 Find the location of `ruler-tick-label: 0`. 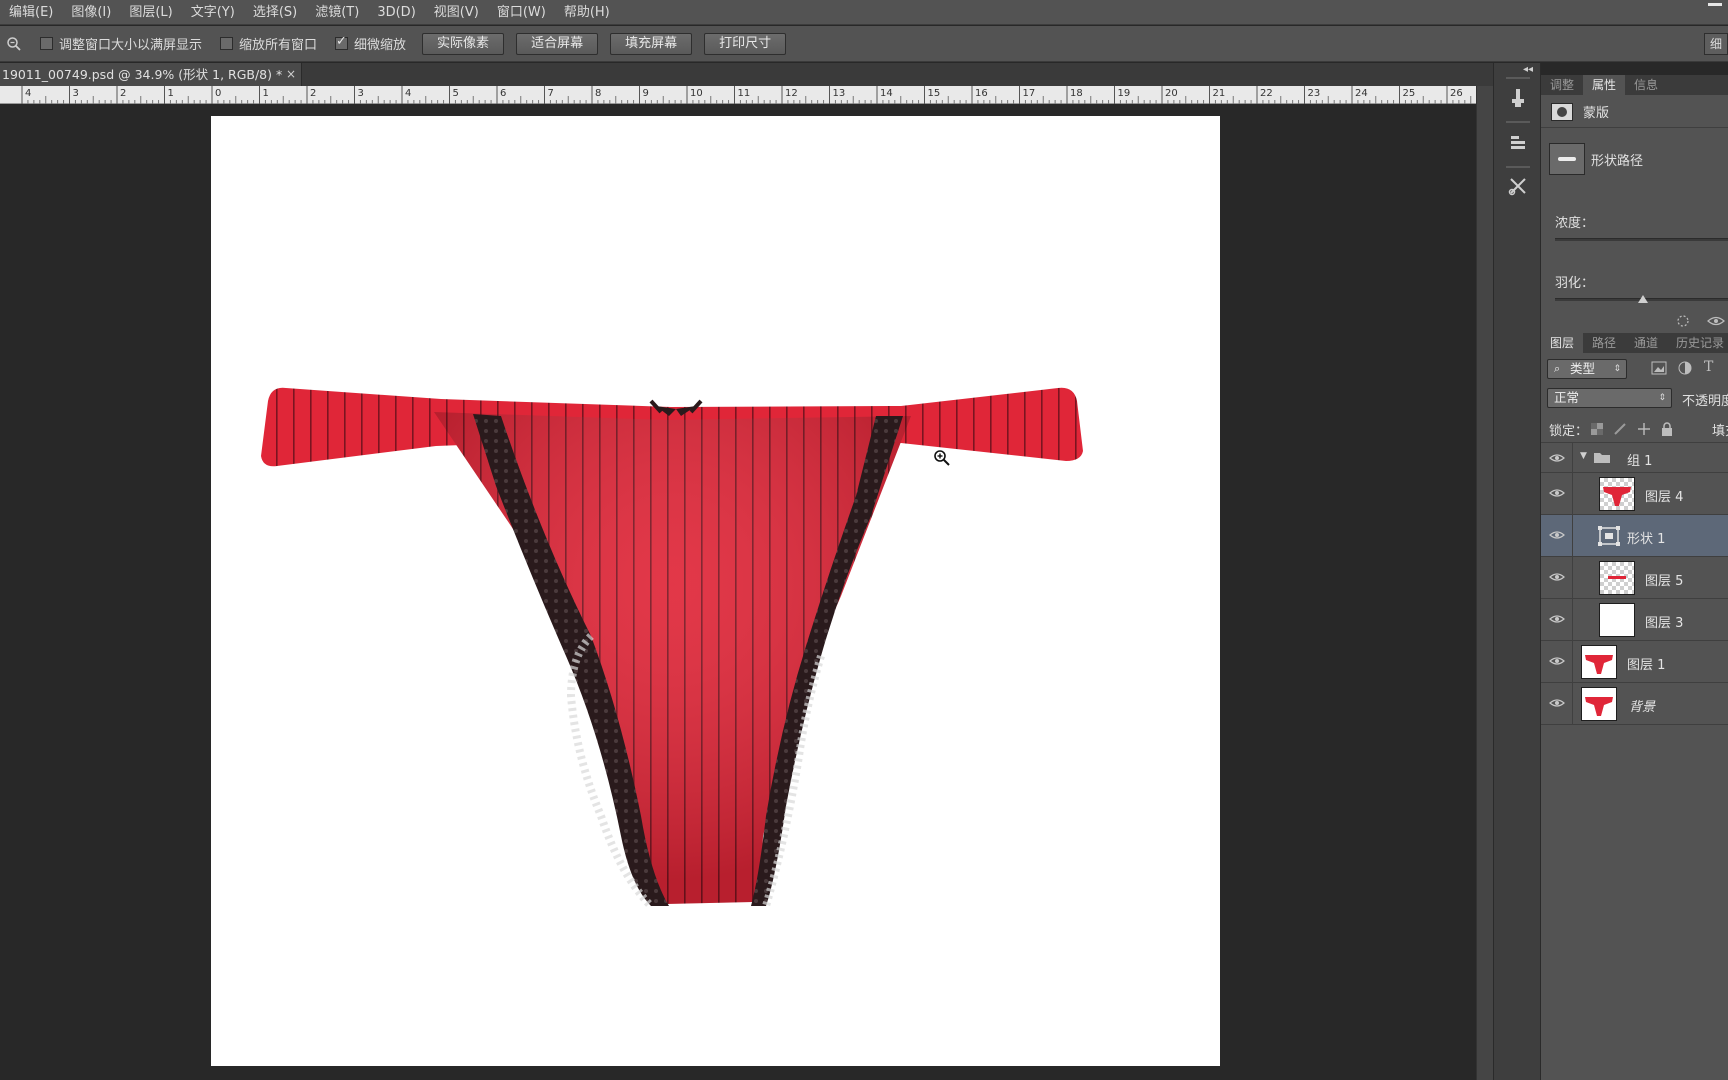

ruler-tick-label: 0 is located at coordinates (218, 93).